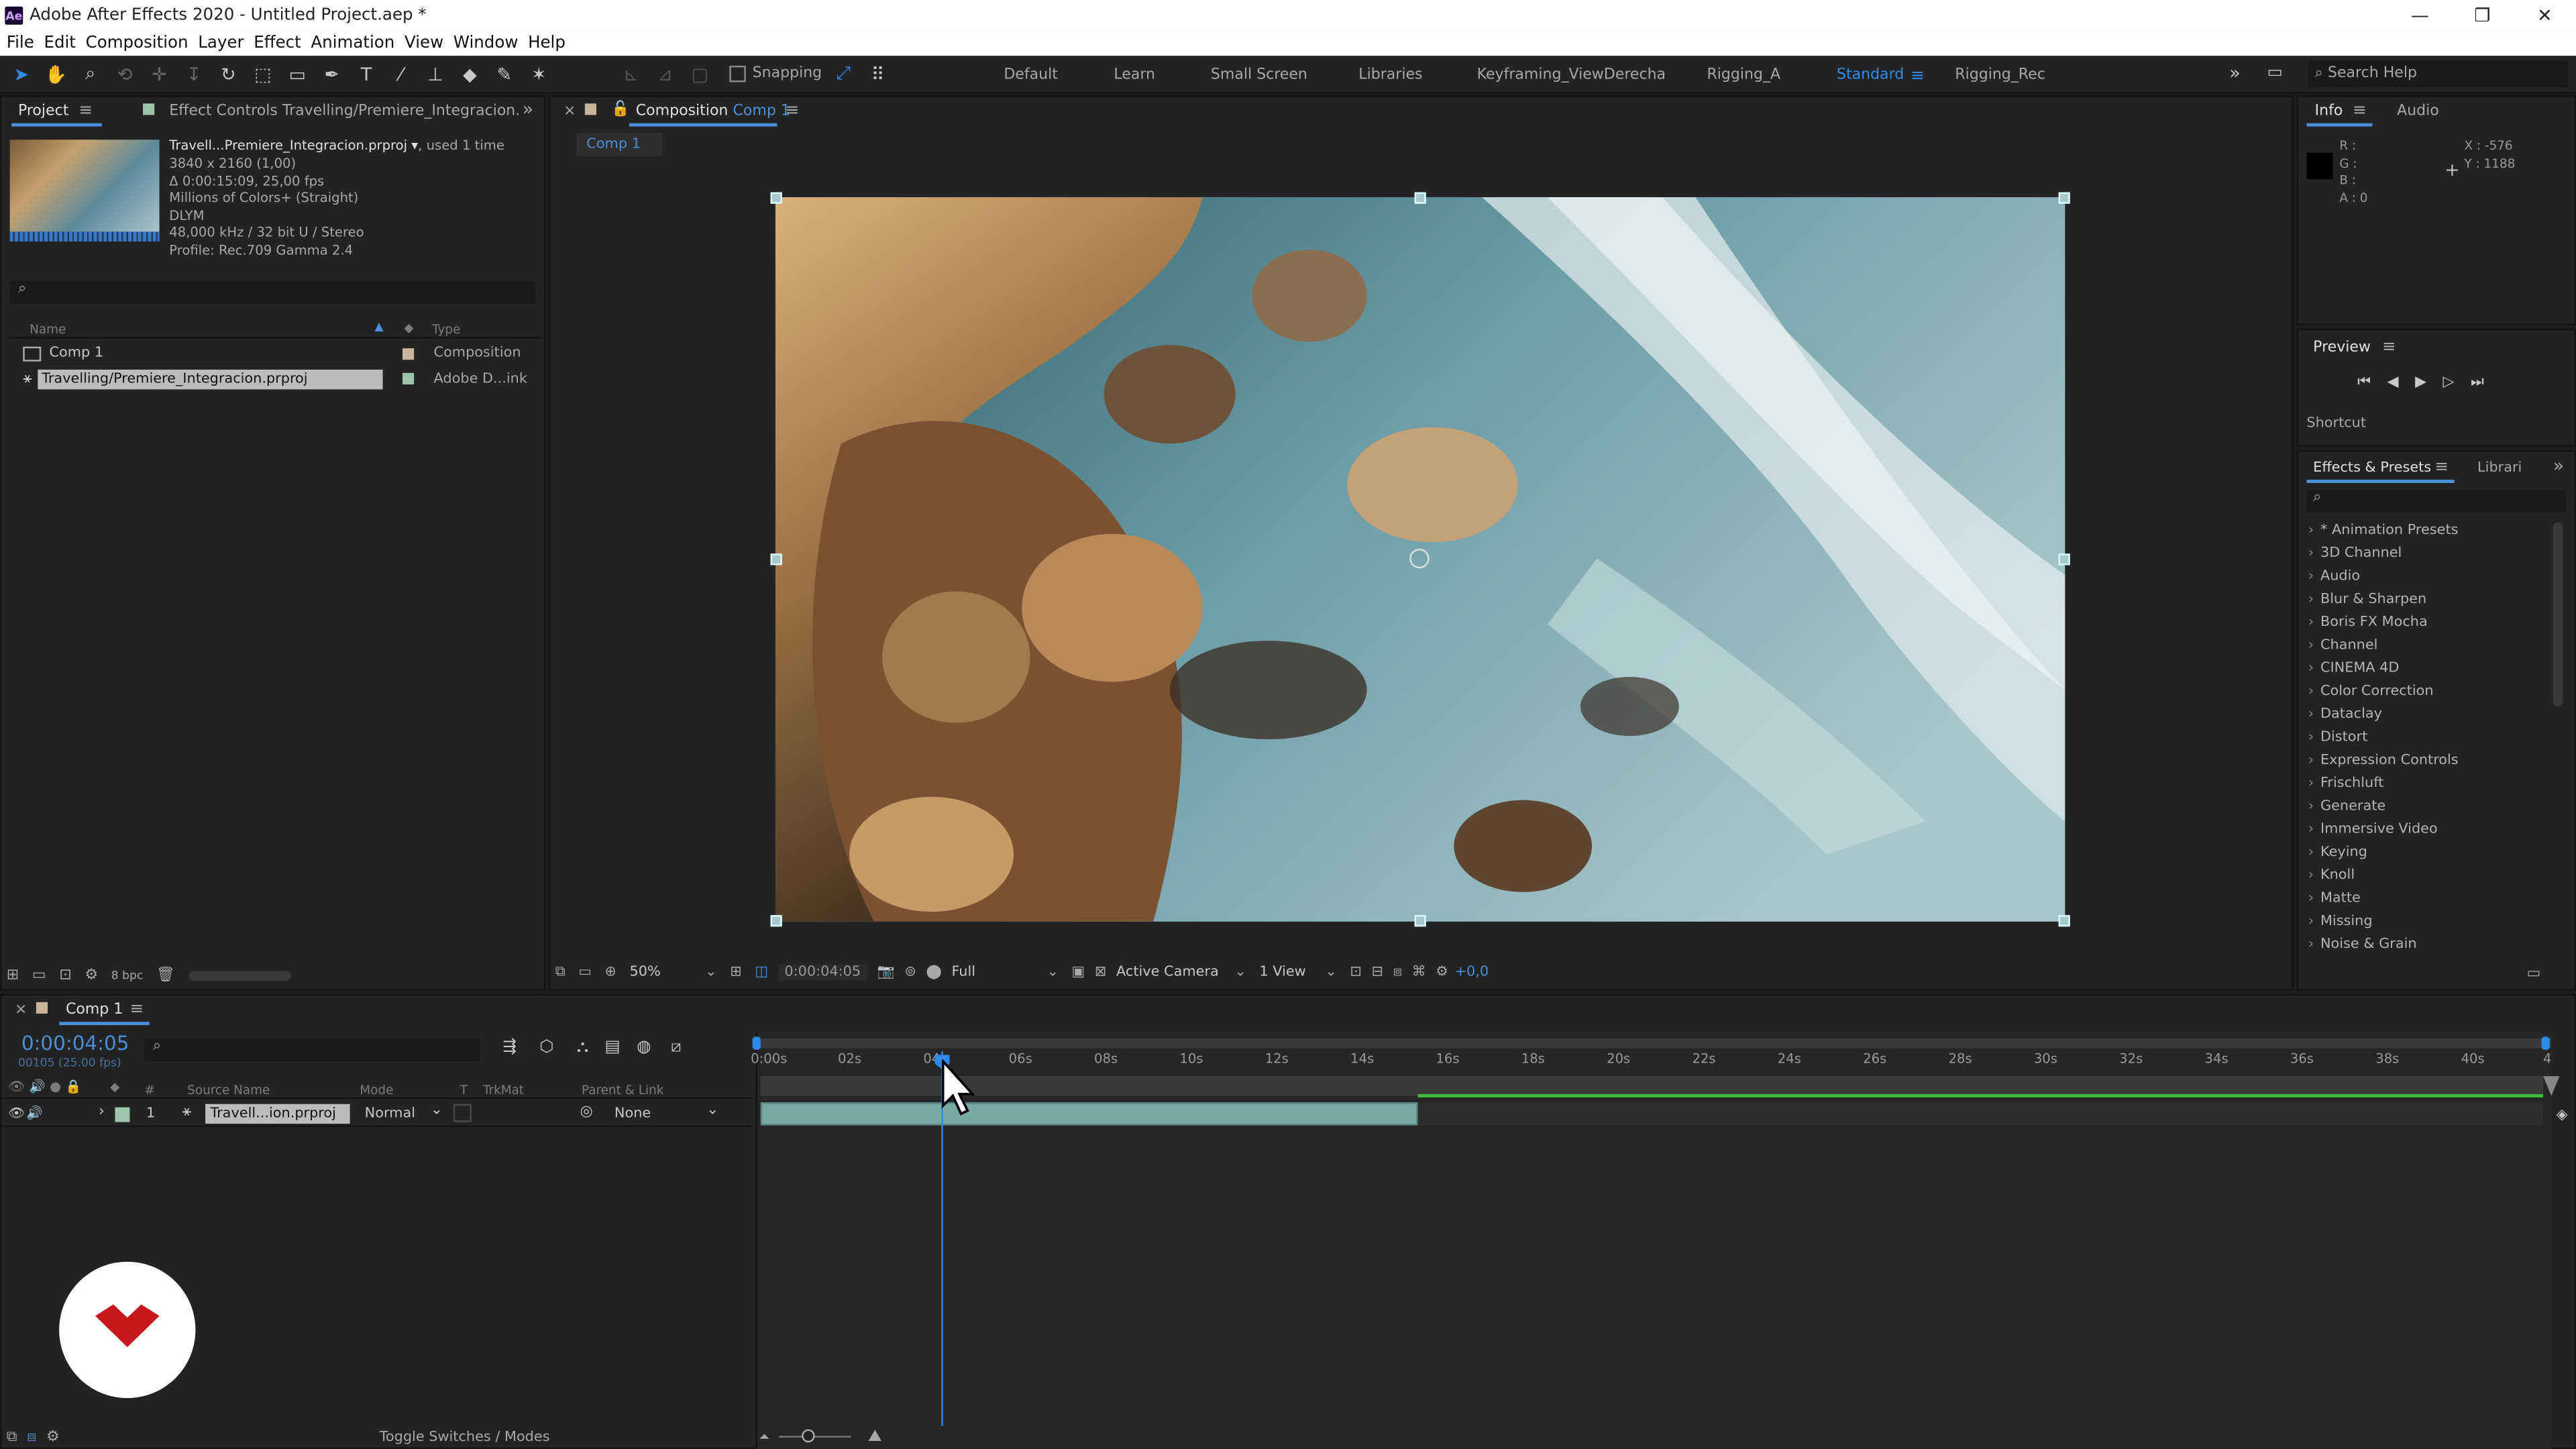 This screenshot has width=2576, height=1449. I want to click on effect-category: › Keying, so click(2337, 853).